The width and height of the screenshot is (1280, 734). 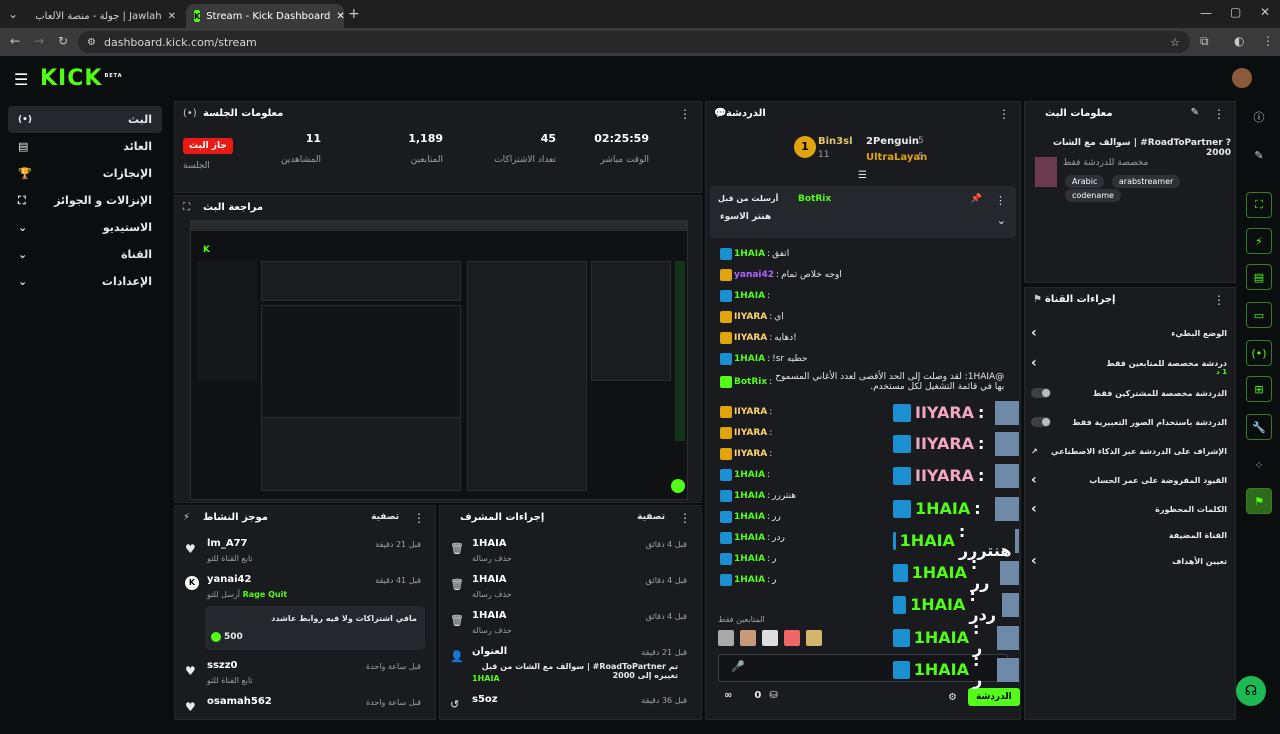 What do you see at coordinates (1146, 181) in the screenshot?
I see `tag-chip: arabstreamer` at bounding box center [1146, 181].